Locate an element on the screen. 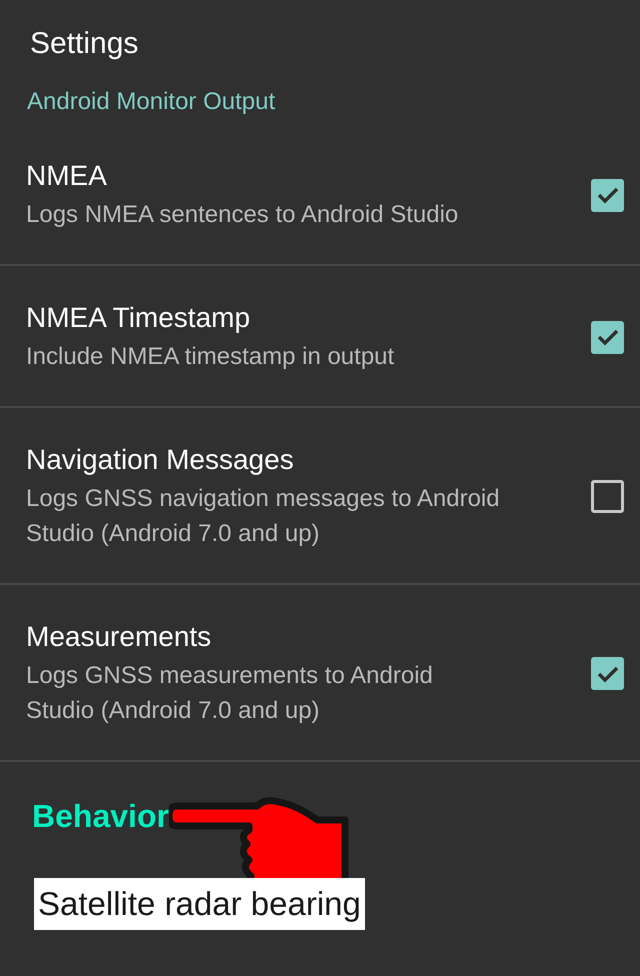  preference-title: Navigation Messages is located at coordinates (298, 460).